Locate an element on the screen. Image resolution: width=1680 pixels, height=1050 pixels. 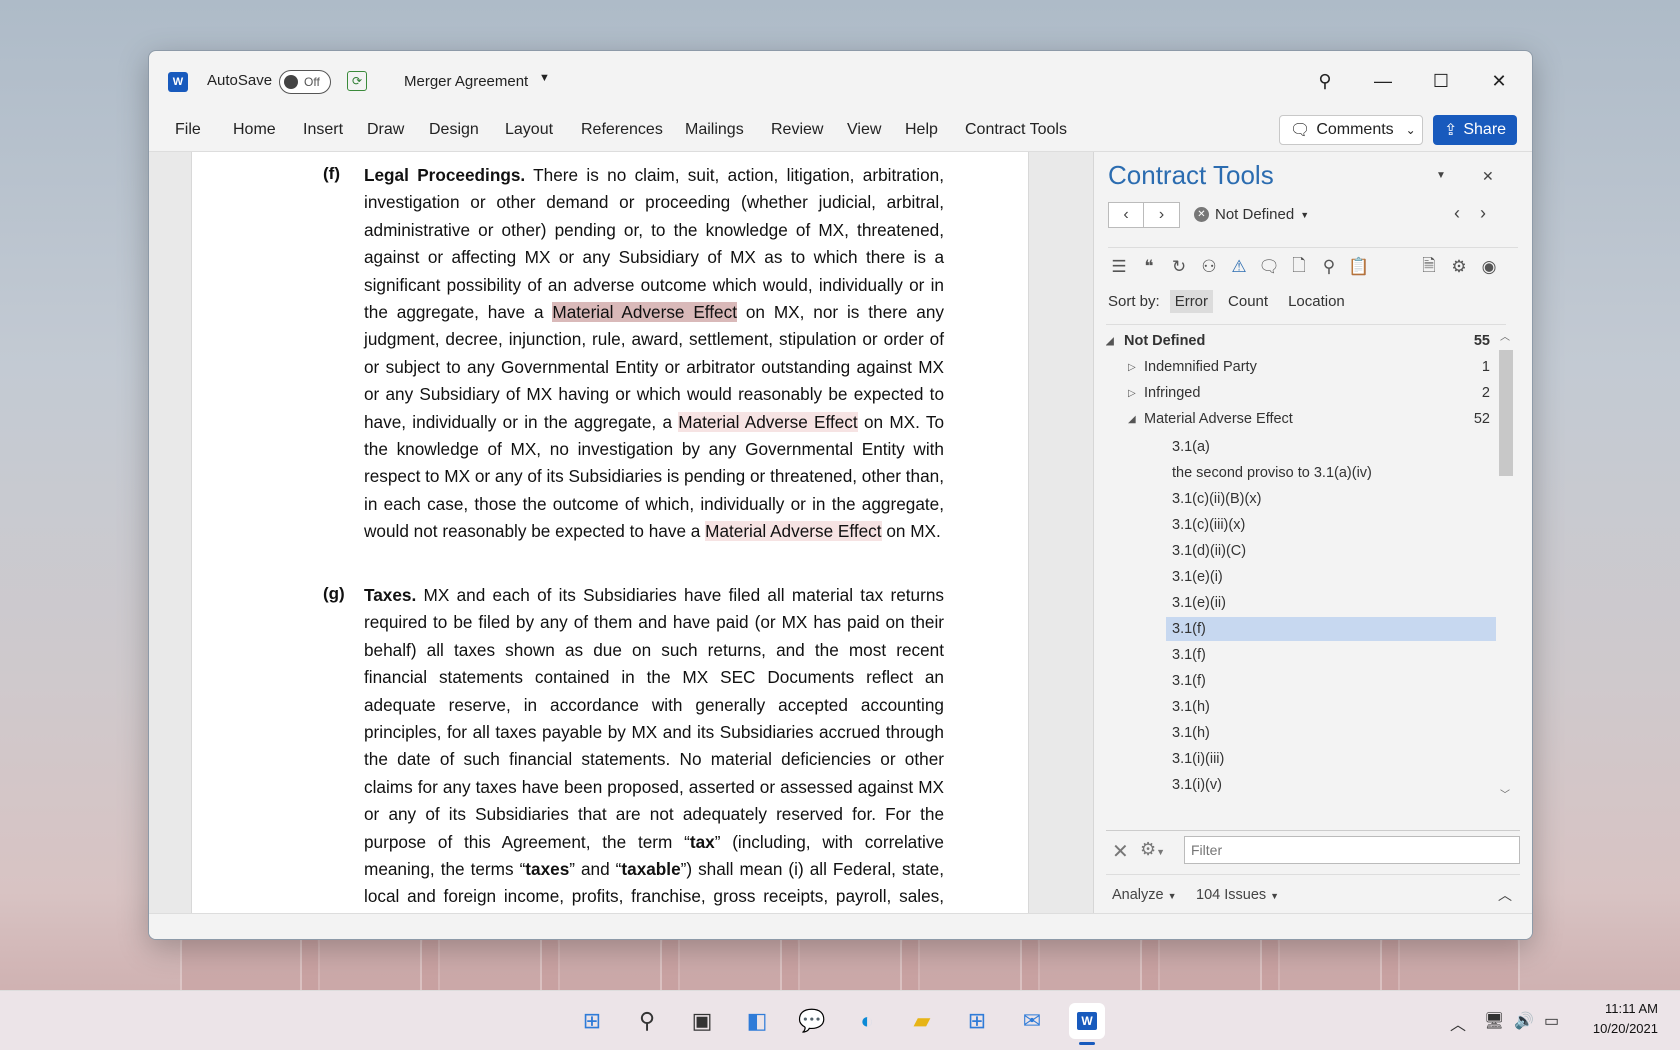
tree-location: 3.1(d)(ii)(C) is located at coordinates (1331, 551).